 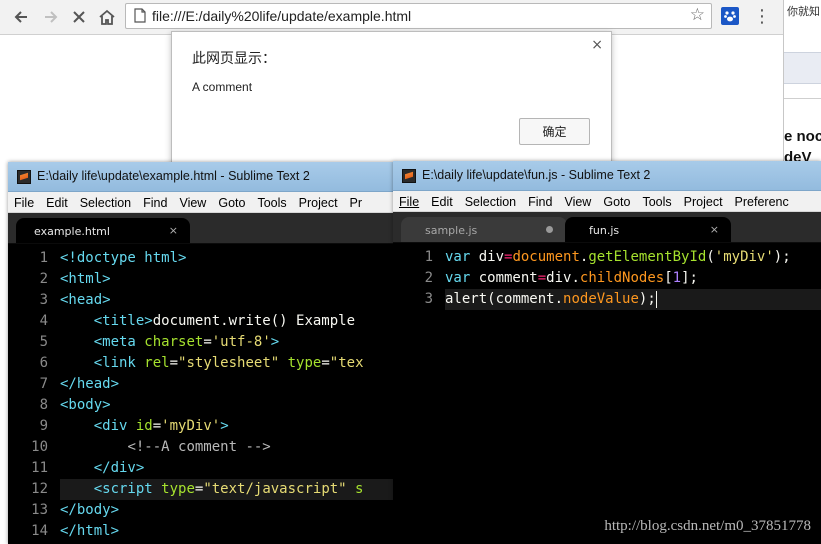 What do you see at coordinates (227, 363) in the screenshot?
I see `code-line: <link rel="stylesheet" type="tex` at bounding box center [227, 363].